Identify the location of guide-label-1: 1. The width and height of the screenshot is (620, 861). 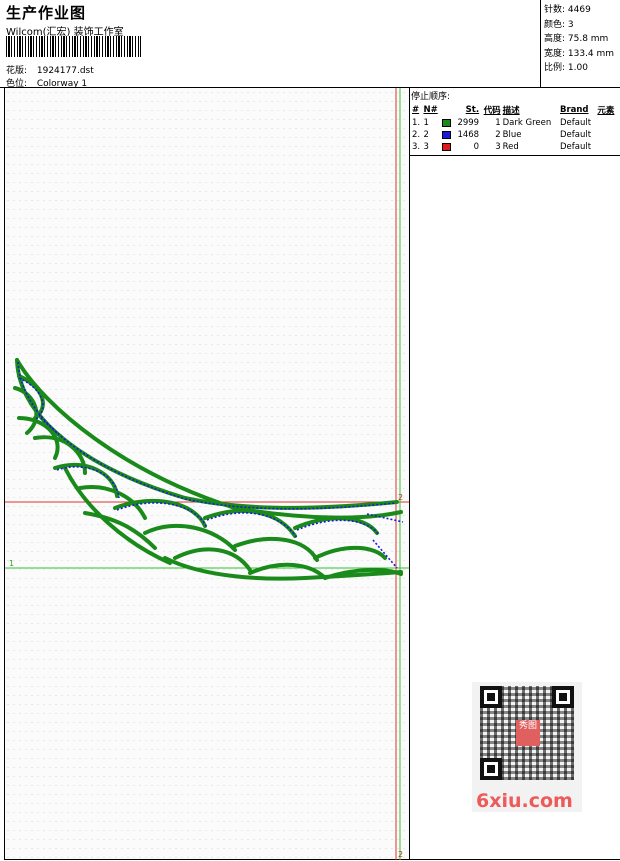
(11, 563).